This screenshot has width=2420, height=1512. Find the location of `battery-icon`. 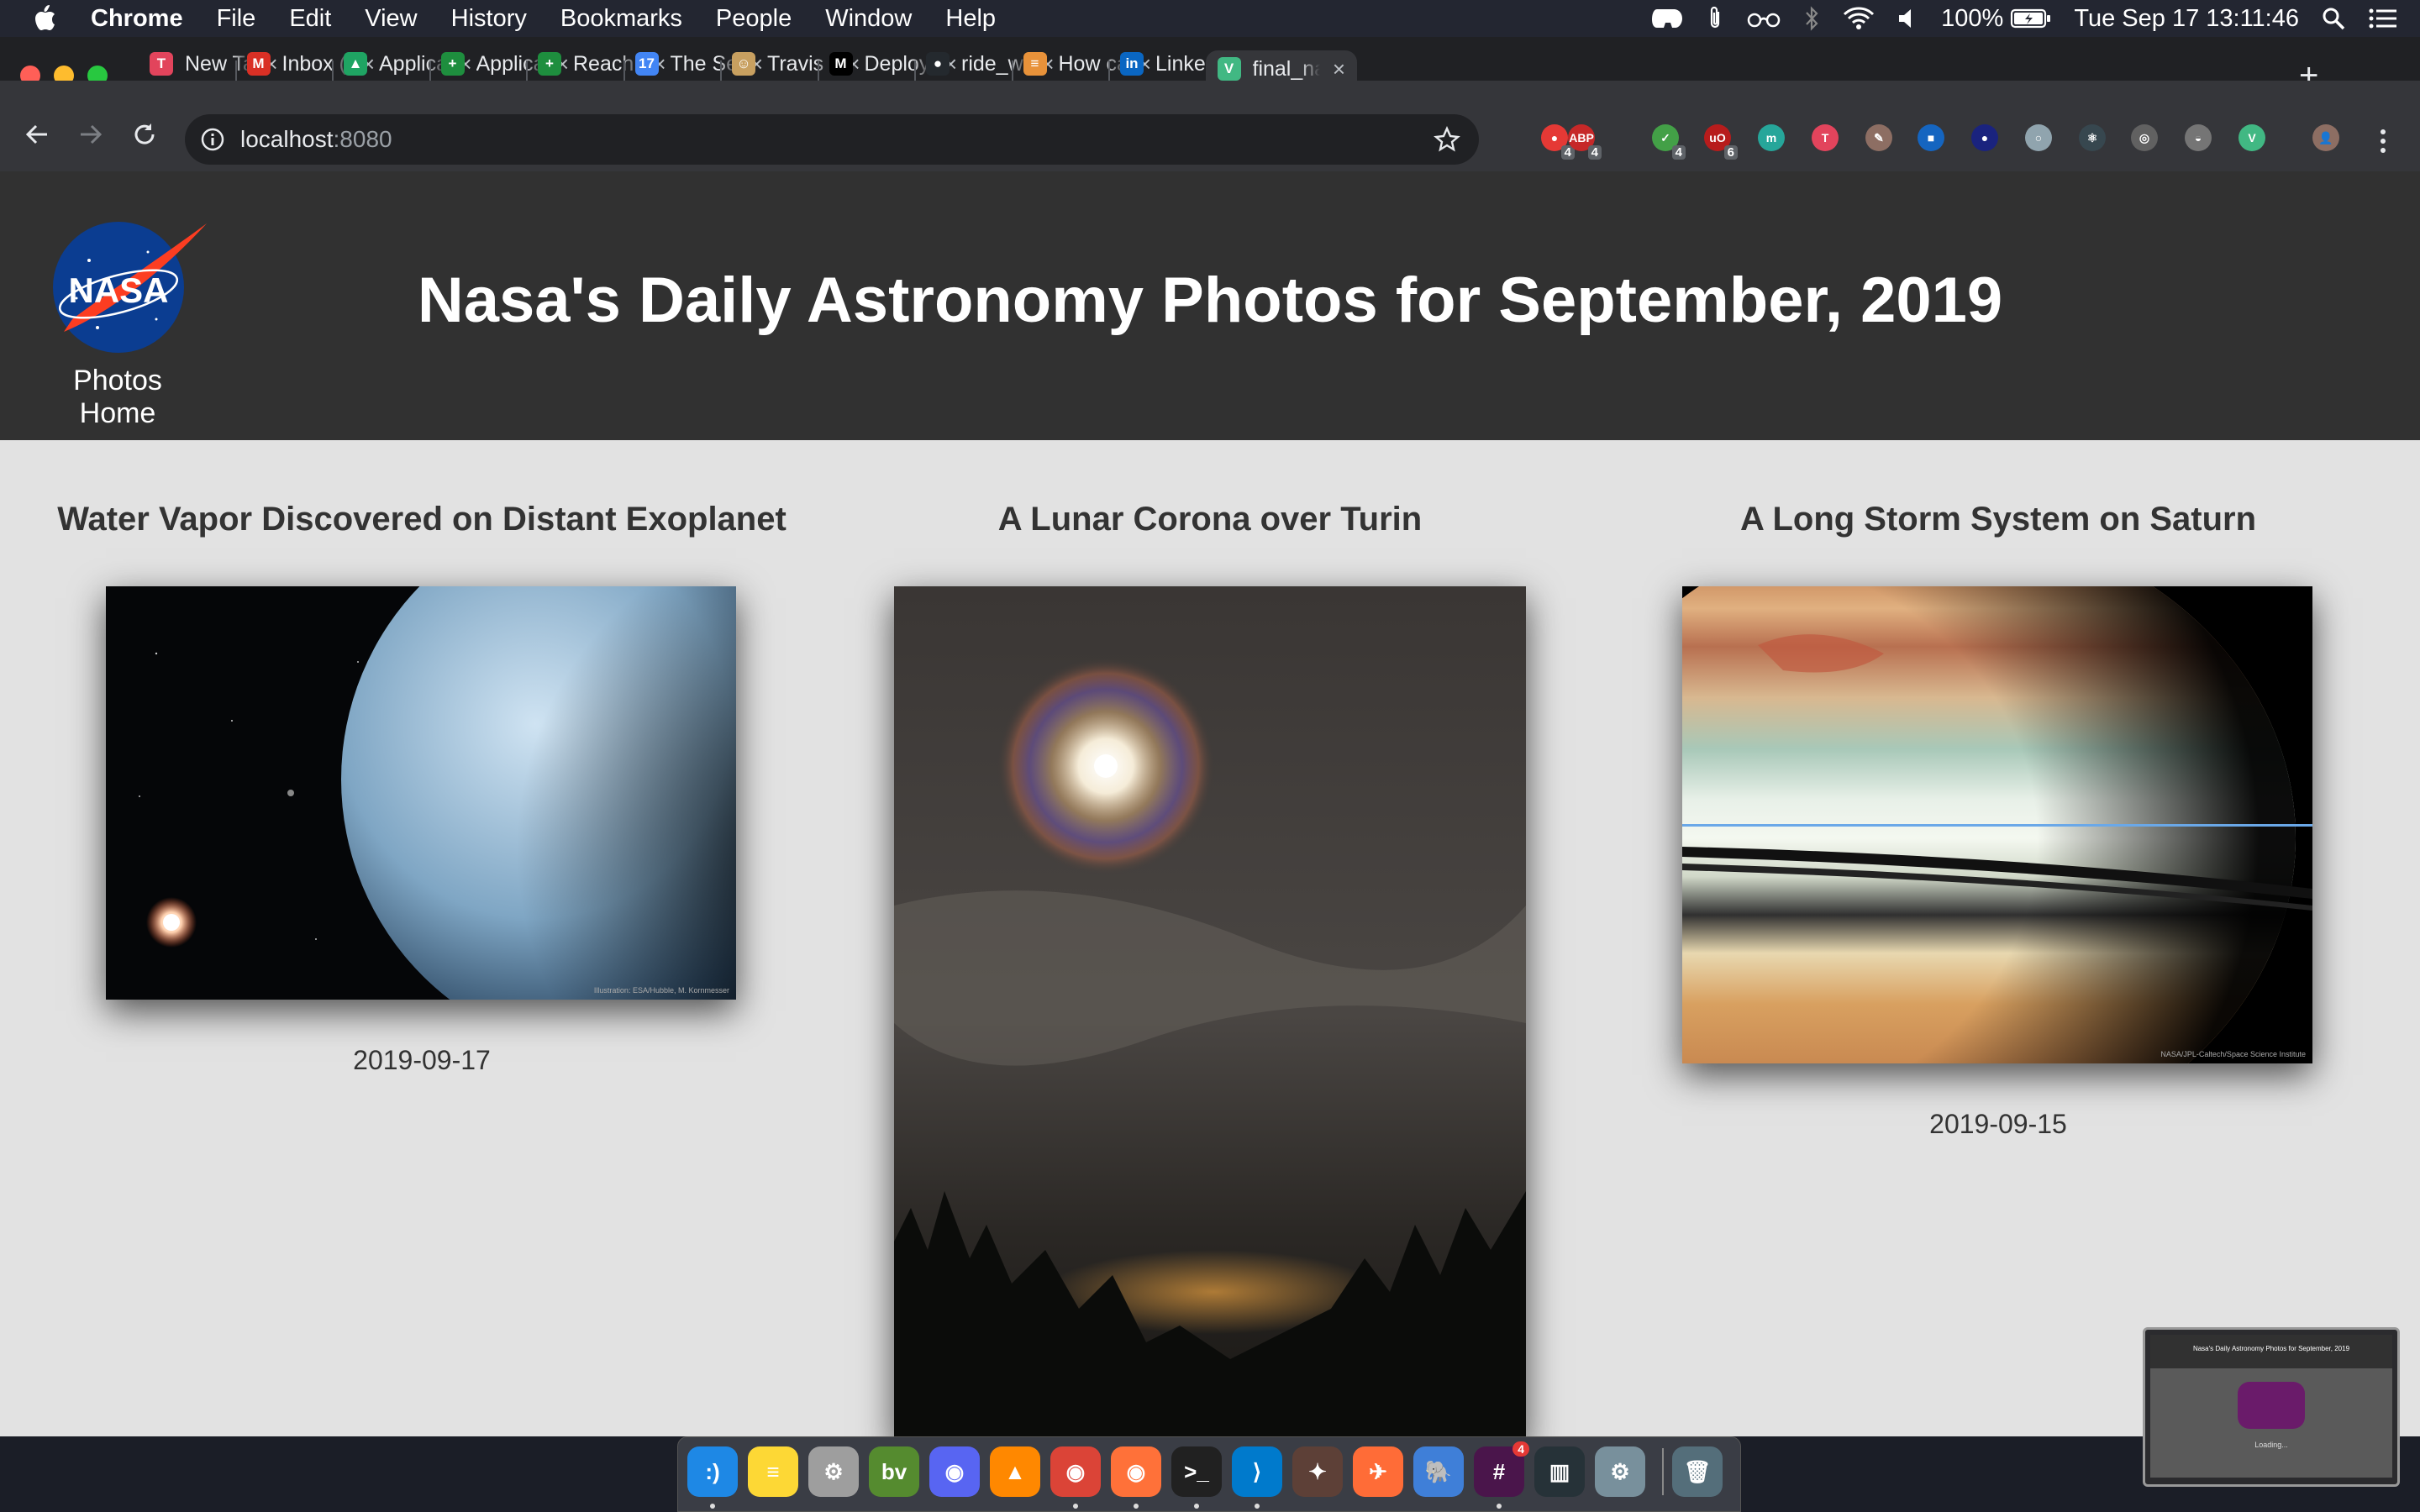

battery-icon is located at coordinates (2031, 18).